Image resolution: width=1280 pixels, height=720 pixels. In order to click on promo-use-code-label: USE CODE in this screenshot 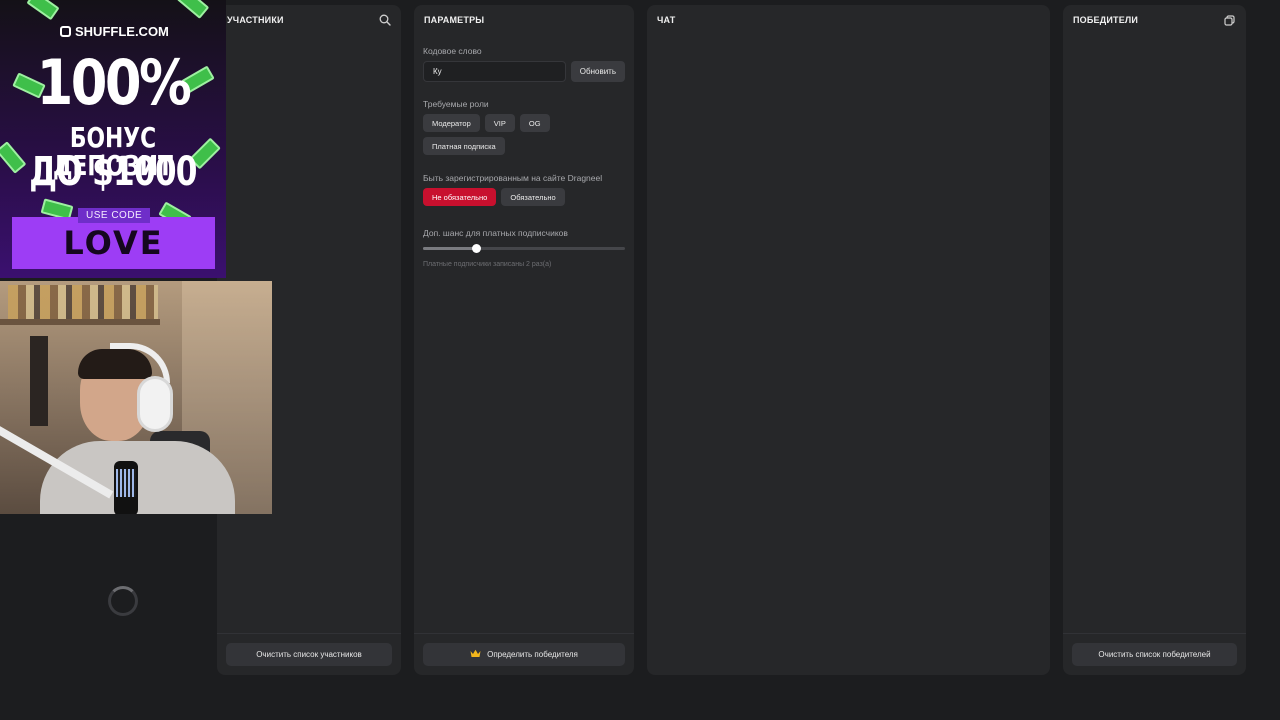, I will do `click(114, 215)`.